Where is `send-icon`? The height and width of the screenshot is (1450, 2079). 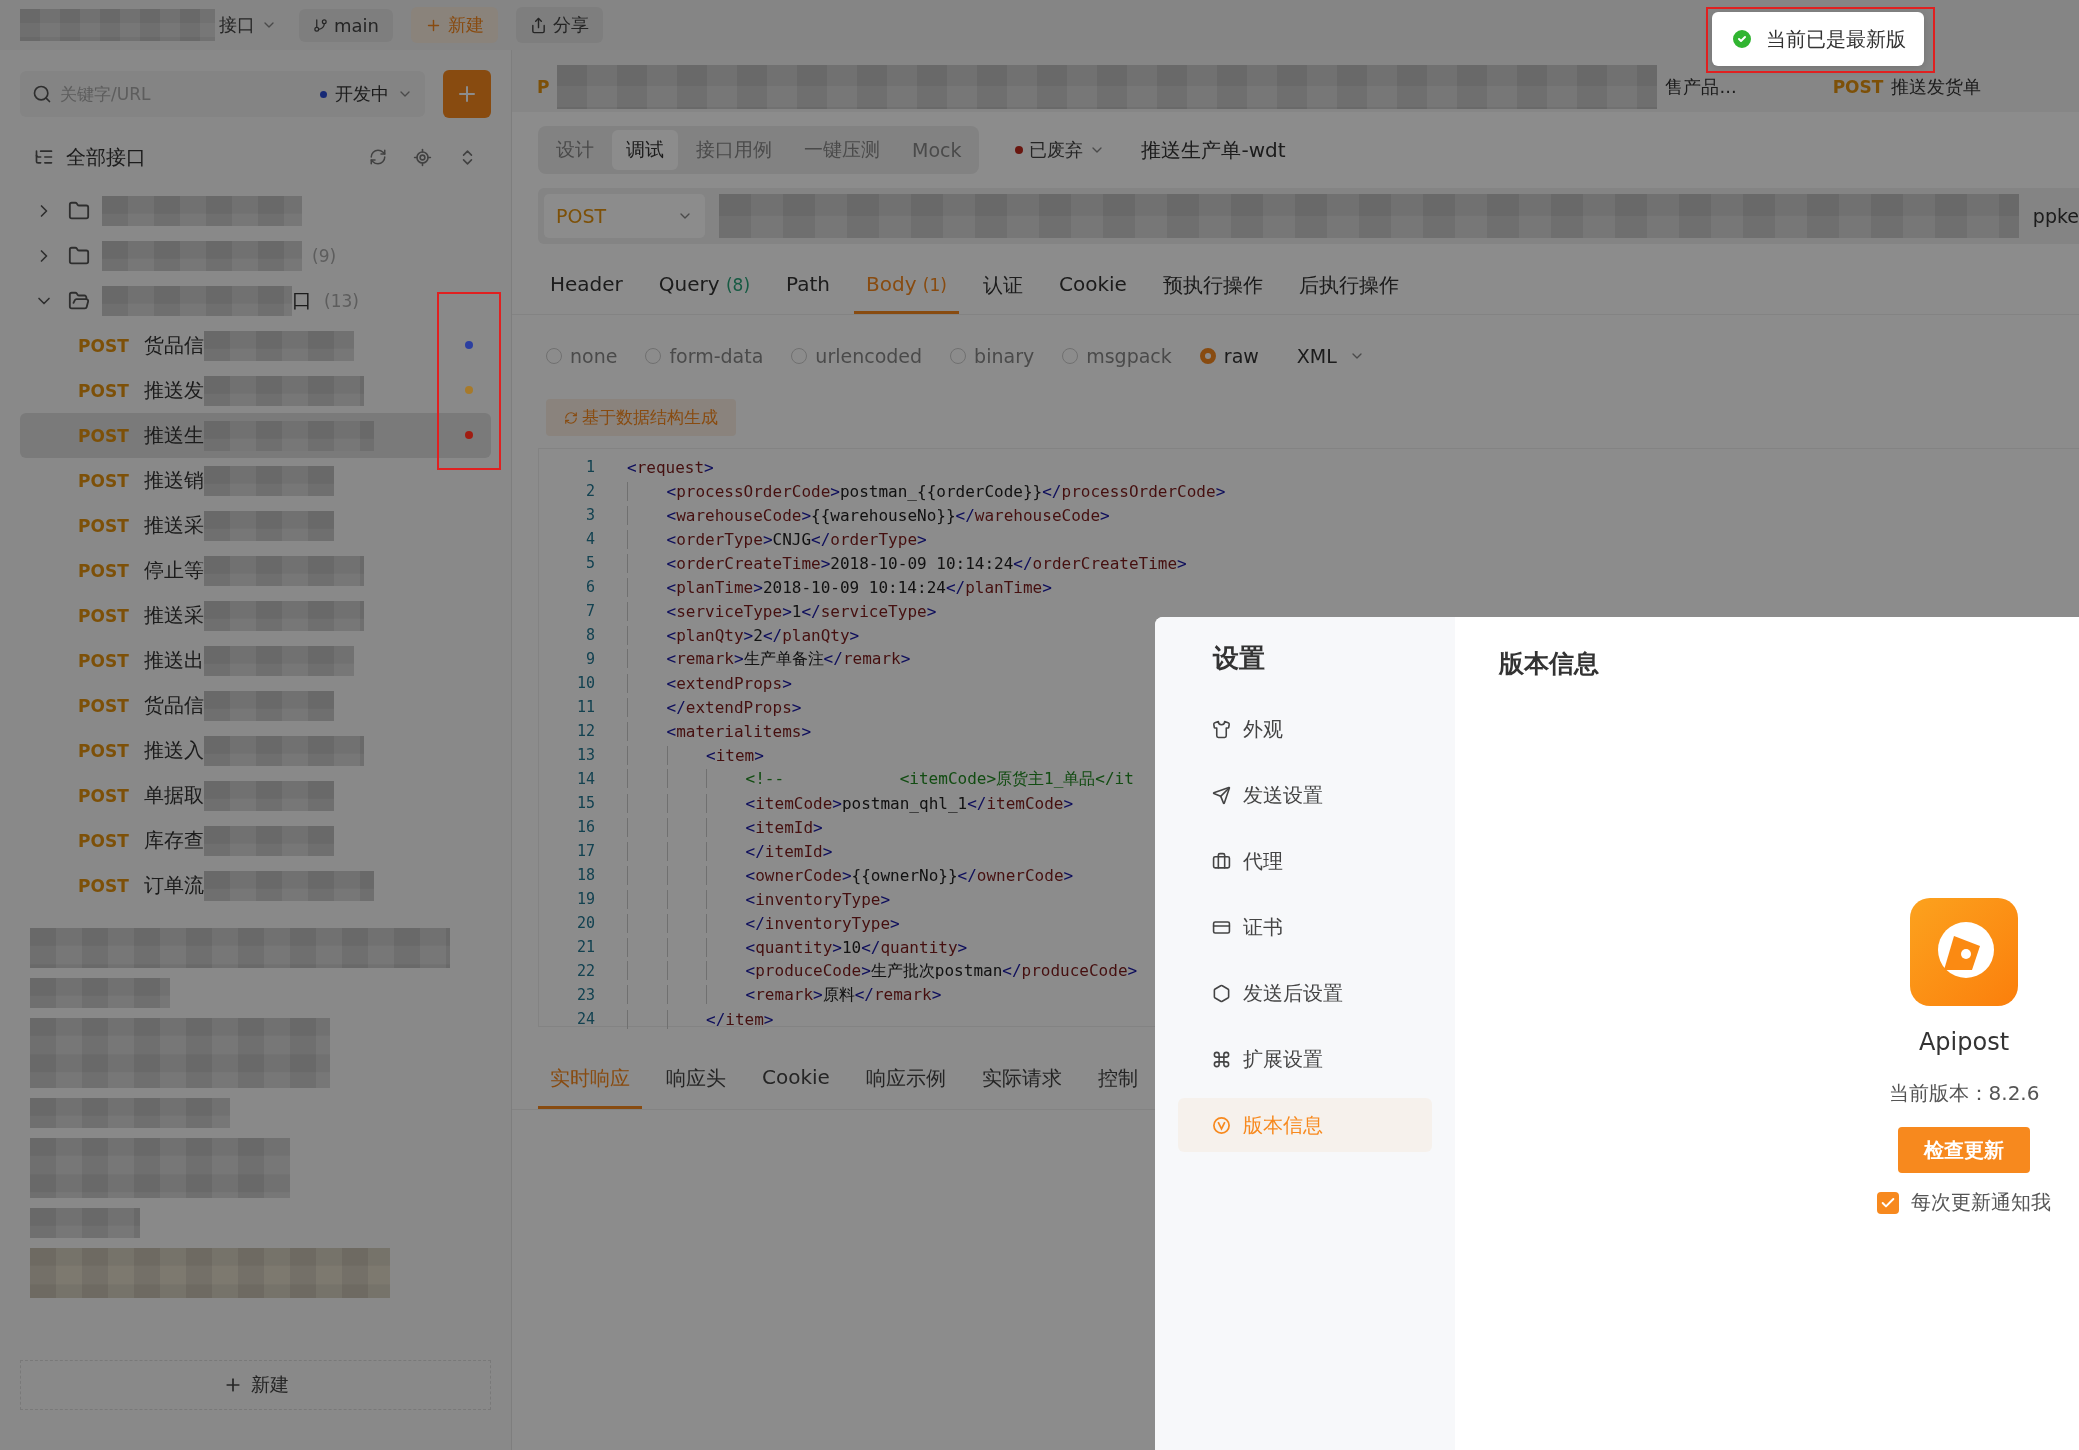 send-icon is located at coordinates (1221, 795).